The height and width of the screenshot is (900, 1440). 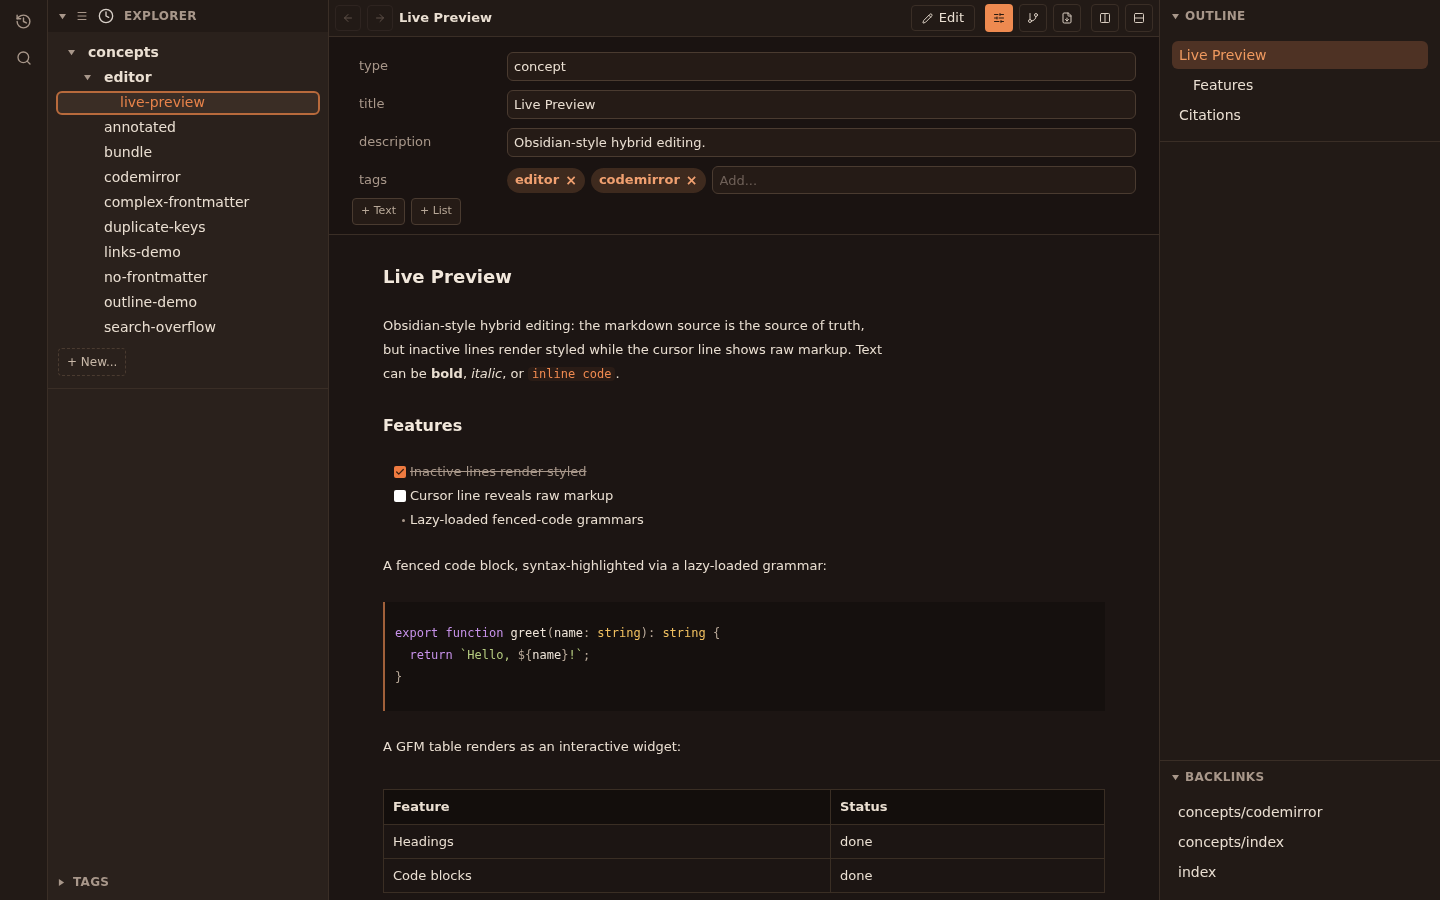 I want to click on code-line: return `Hello, ${name}!`;, so click(x=499, y=655).